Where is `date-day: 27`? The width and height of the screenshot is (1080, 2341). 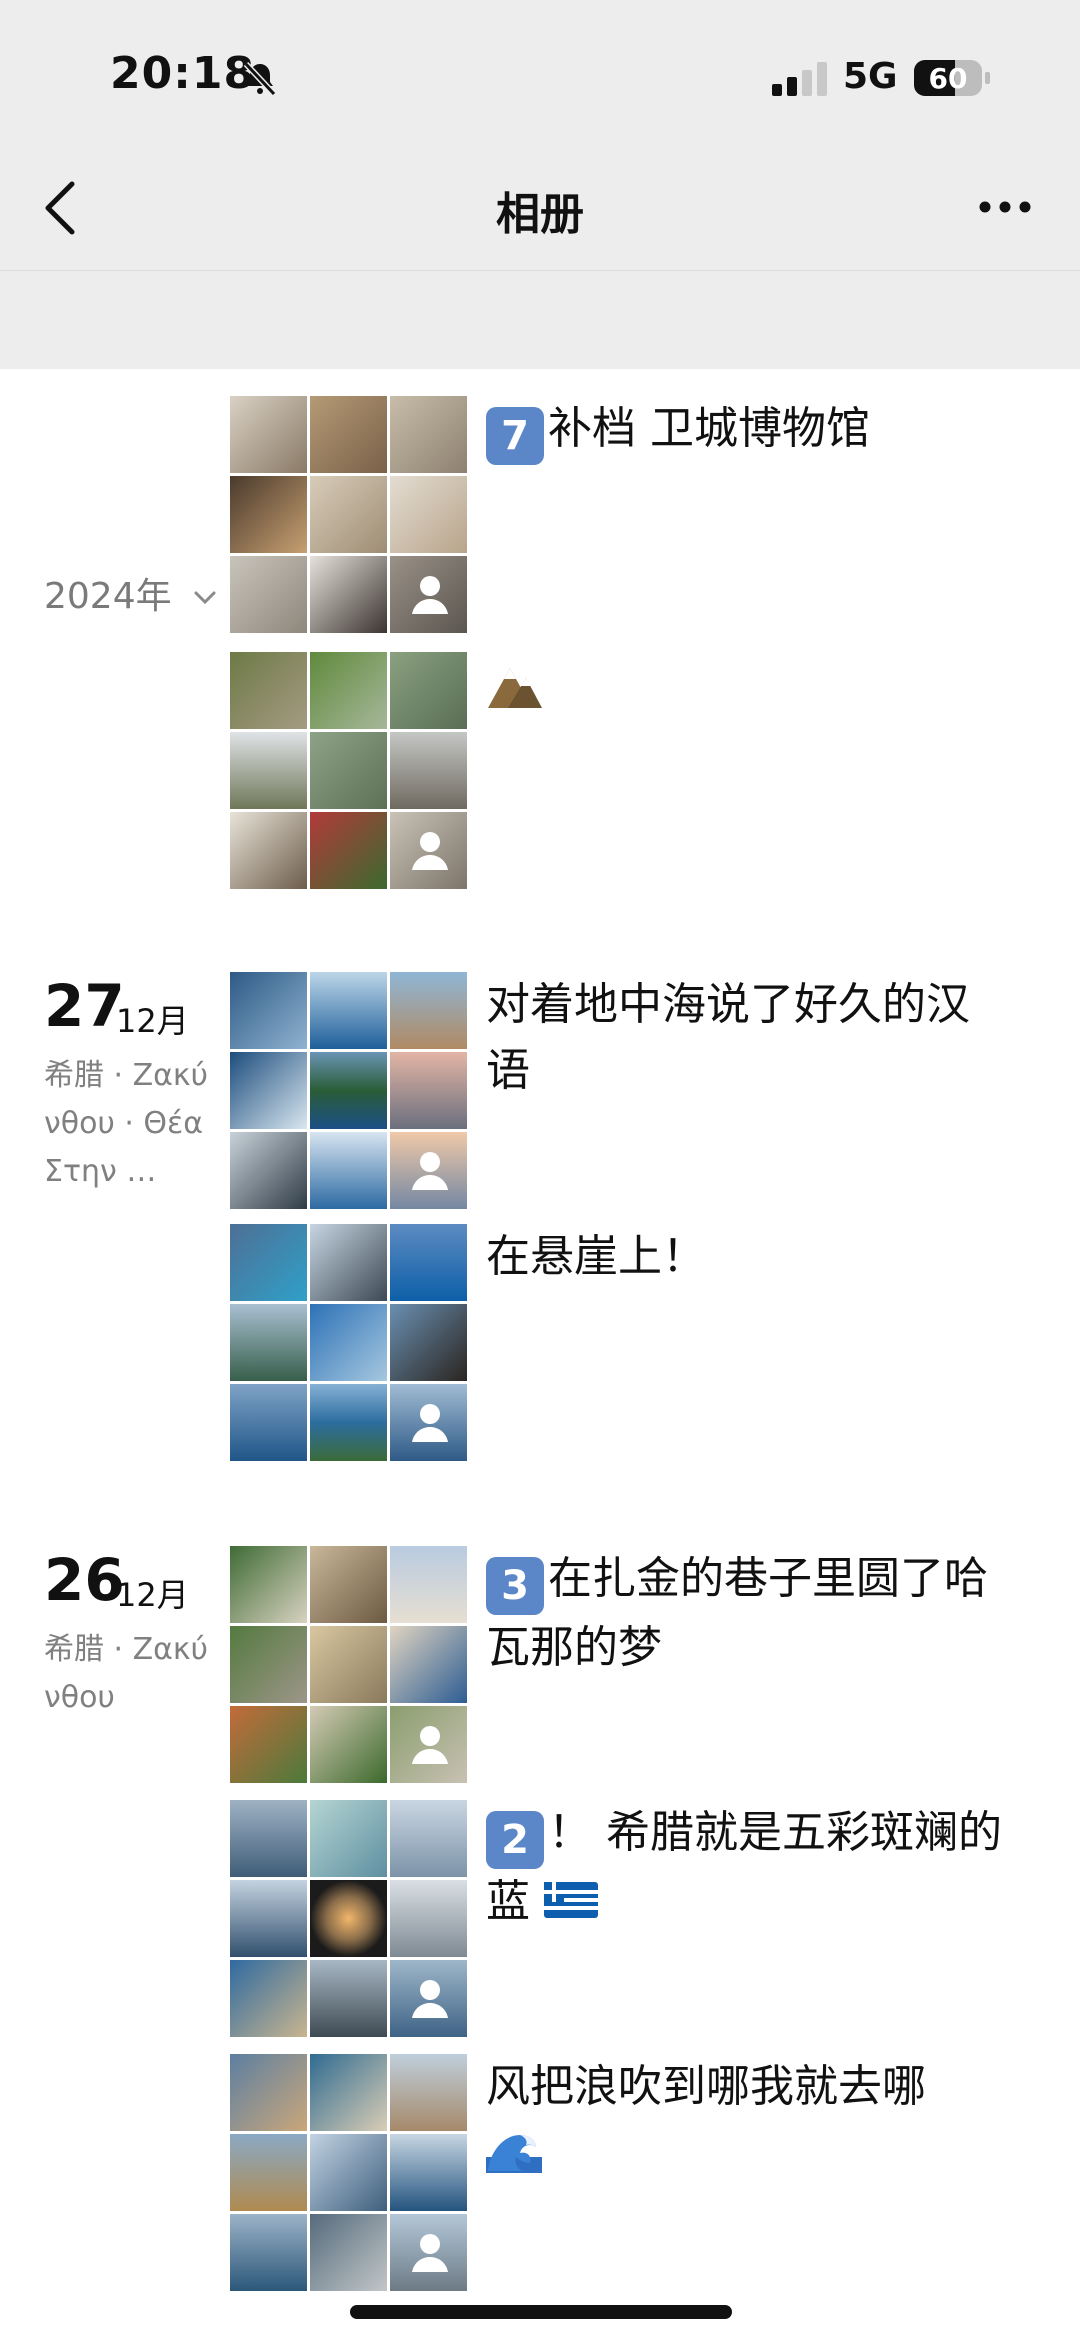
date-day: 27 is located at coordinates (84, 1006).